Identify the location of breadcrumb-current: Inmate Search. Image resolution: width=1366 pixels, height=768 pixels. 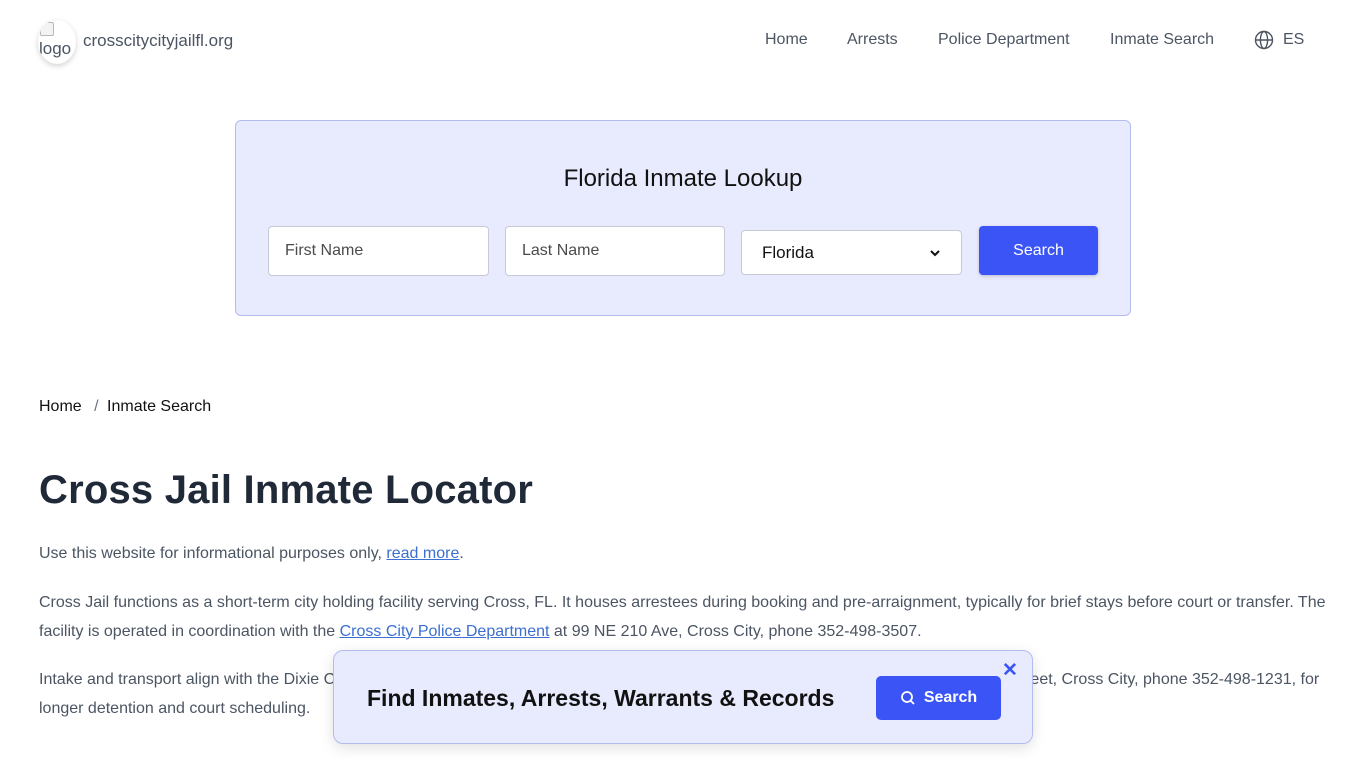
(159, 406).